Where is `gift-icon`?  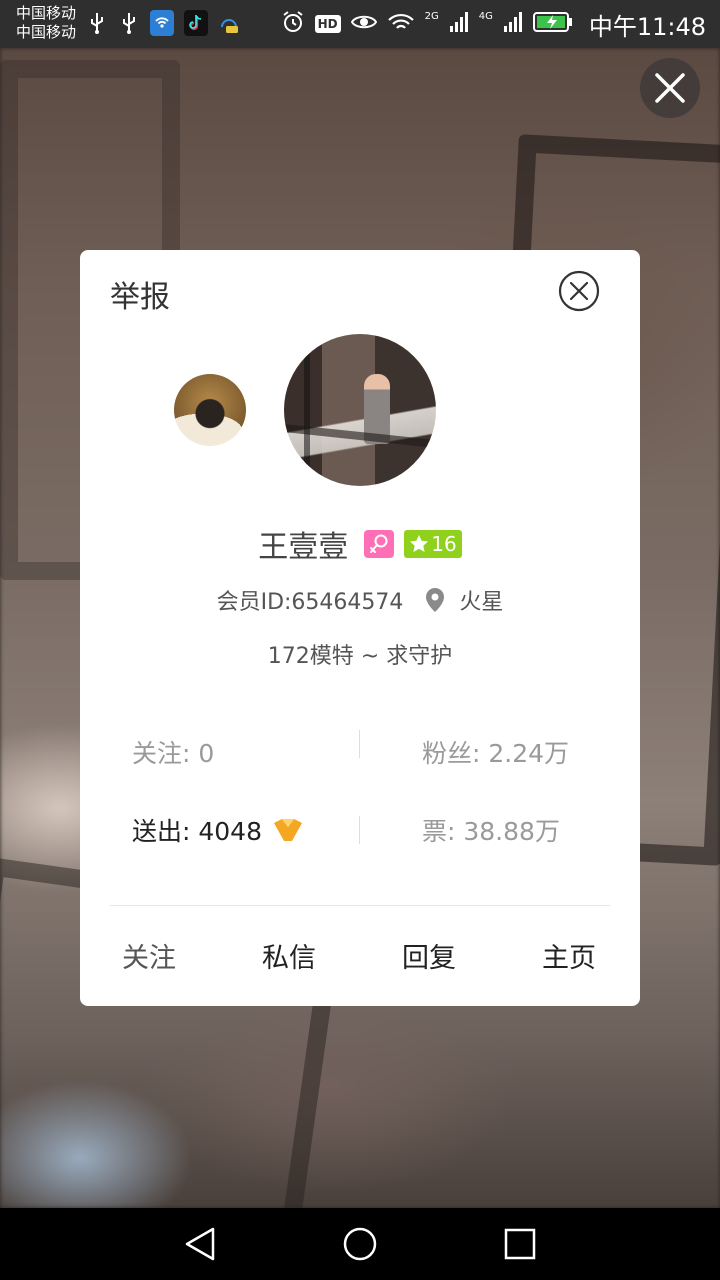 gift-icon is located at coordinates (288, 830).